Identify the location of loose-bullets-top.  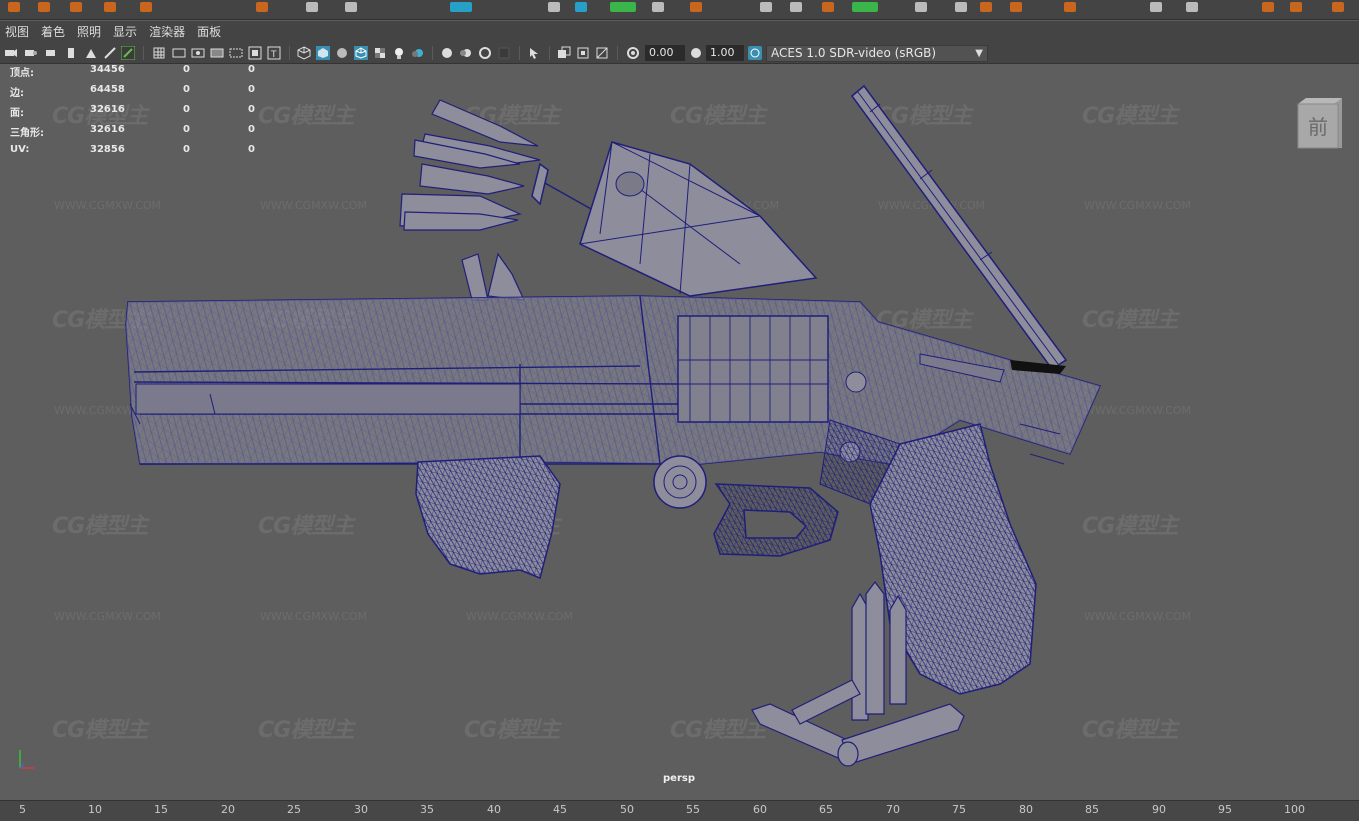
(470, 165).